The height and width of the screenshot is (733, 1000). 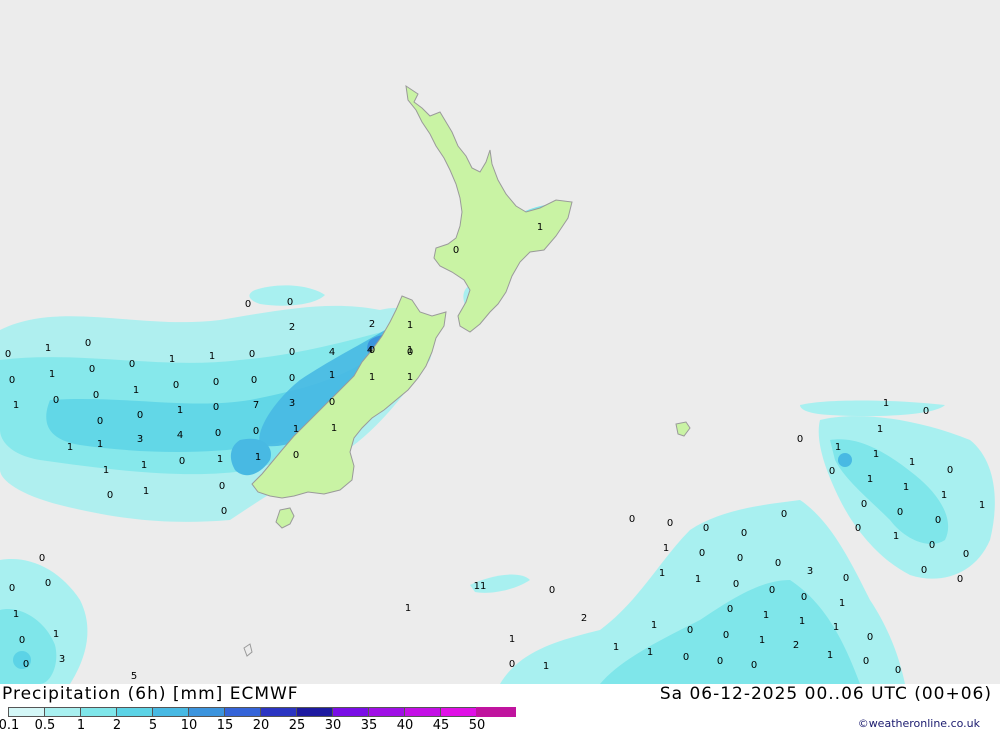 I want to click on precip-value-label: 11, so click(x=480, y=586).